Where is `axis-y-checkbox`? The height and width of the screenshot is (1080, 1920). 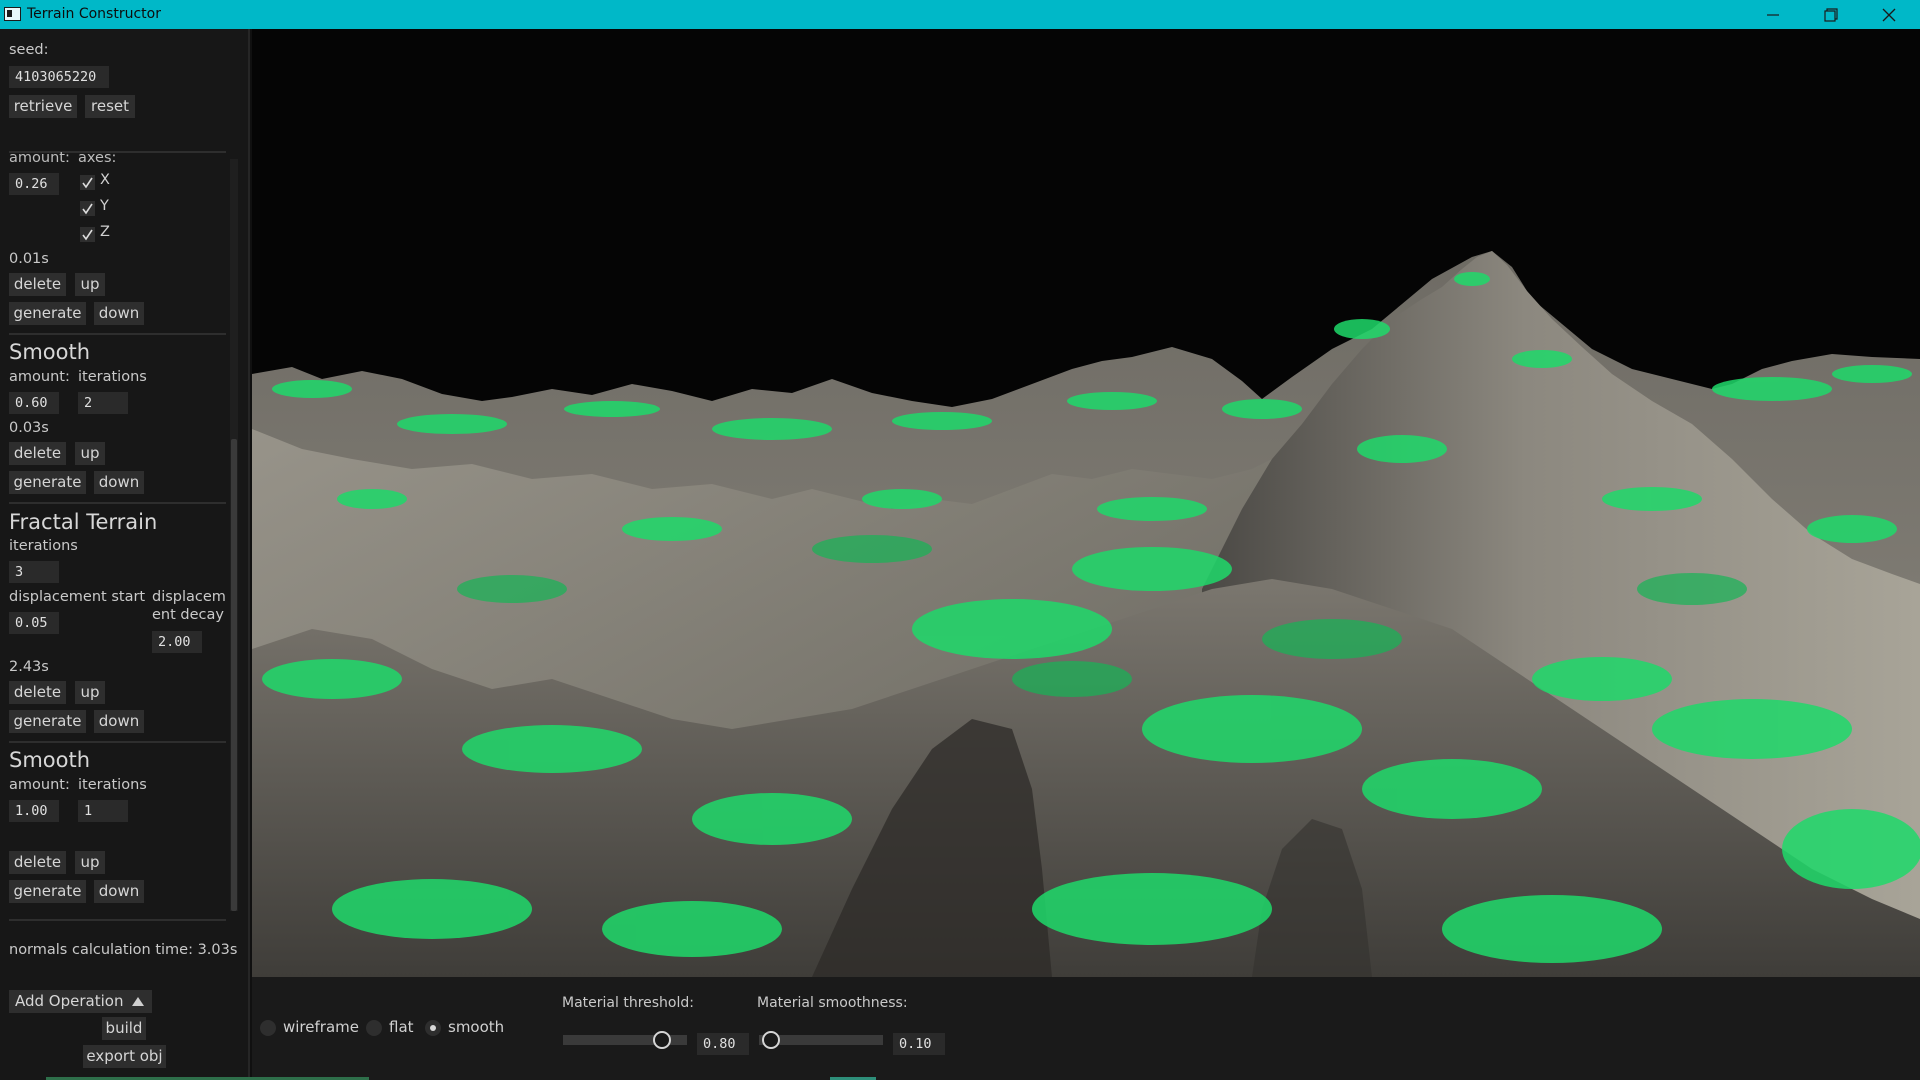 axis-y-checkbox is located at coordinates (87, 208).